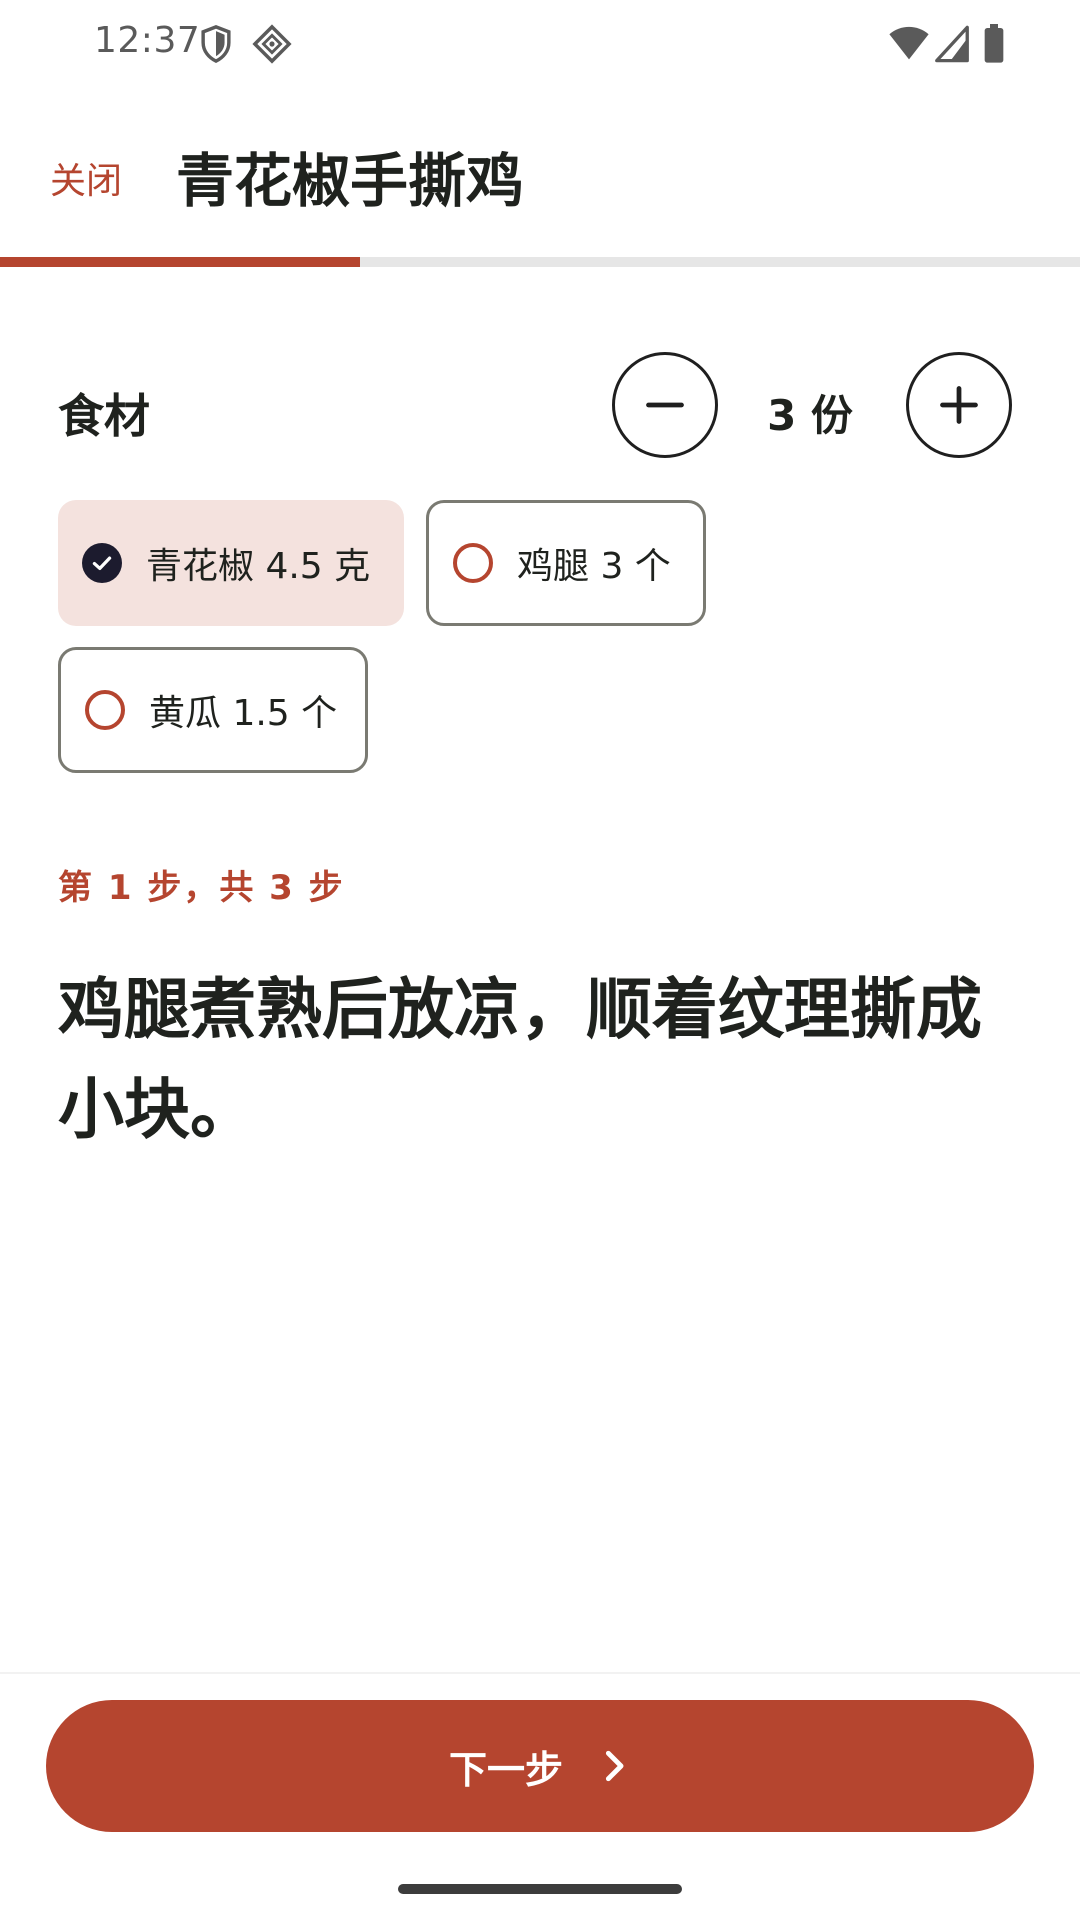 Image resolution: width=1080 pixels, height=1920 pixels. What do you see at coordinates (614, 1766) in the screenshot?
I see `chevron-right-icon` at bounding box center [614, 1766].